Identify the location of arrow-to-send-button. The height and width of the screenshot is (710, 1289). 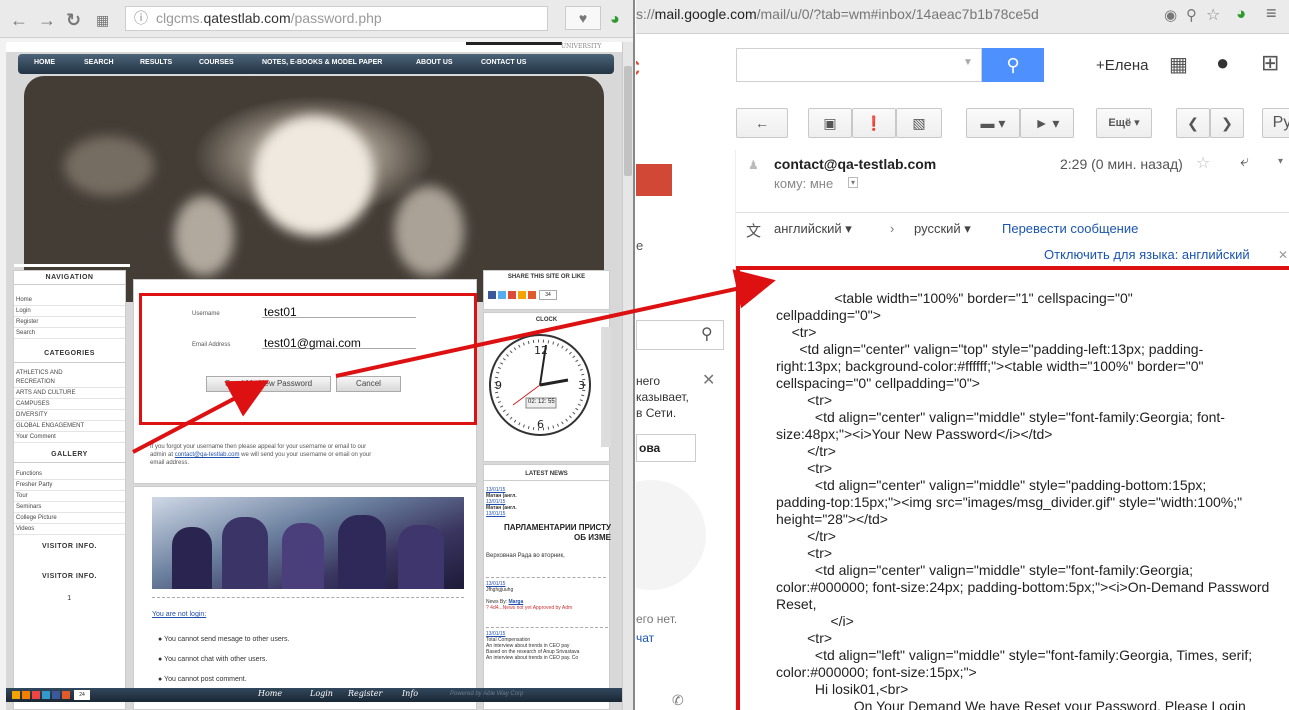
(201, 417).